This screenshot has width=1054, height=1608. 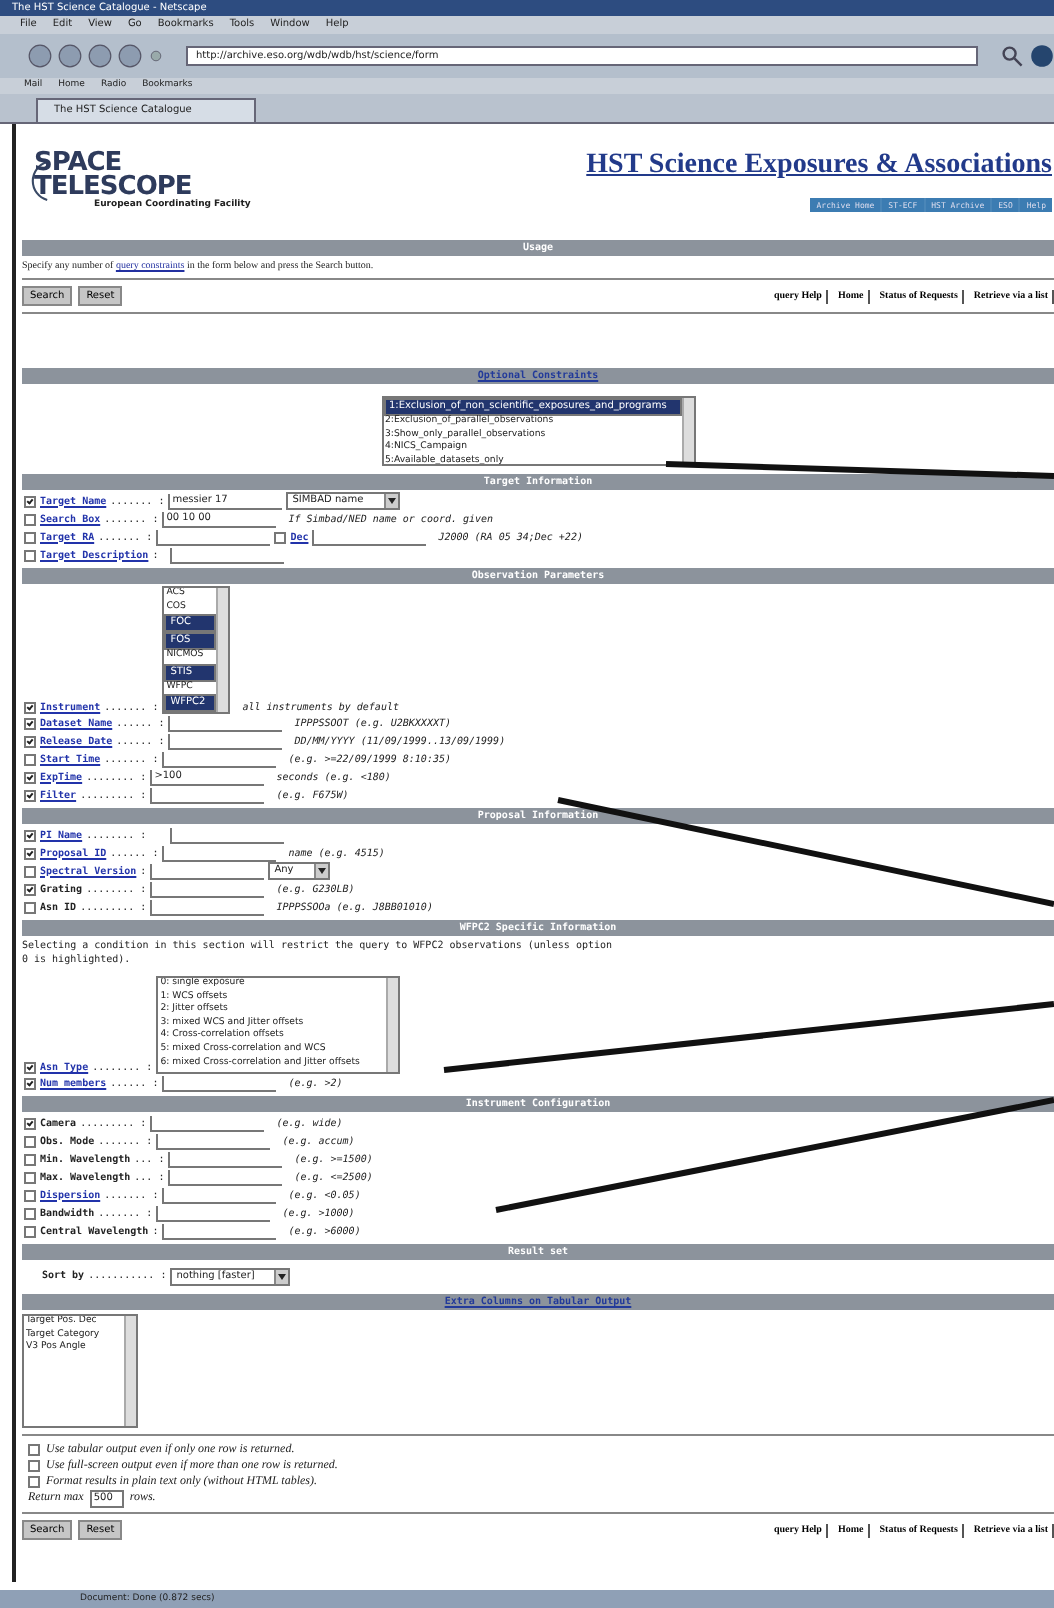 What do you see at coordinates (1042, 56) in the screenshot?
I see `throbber-icon` at bounding box center [1042, 56].